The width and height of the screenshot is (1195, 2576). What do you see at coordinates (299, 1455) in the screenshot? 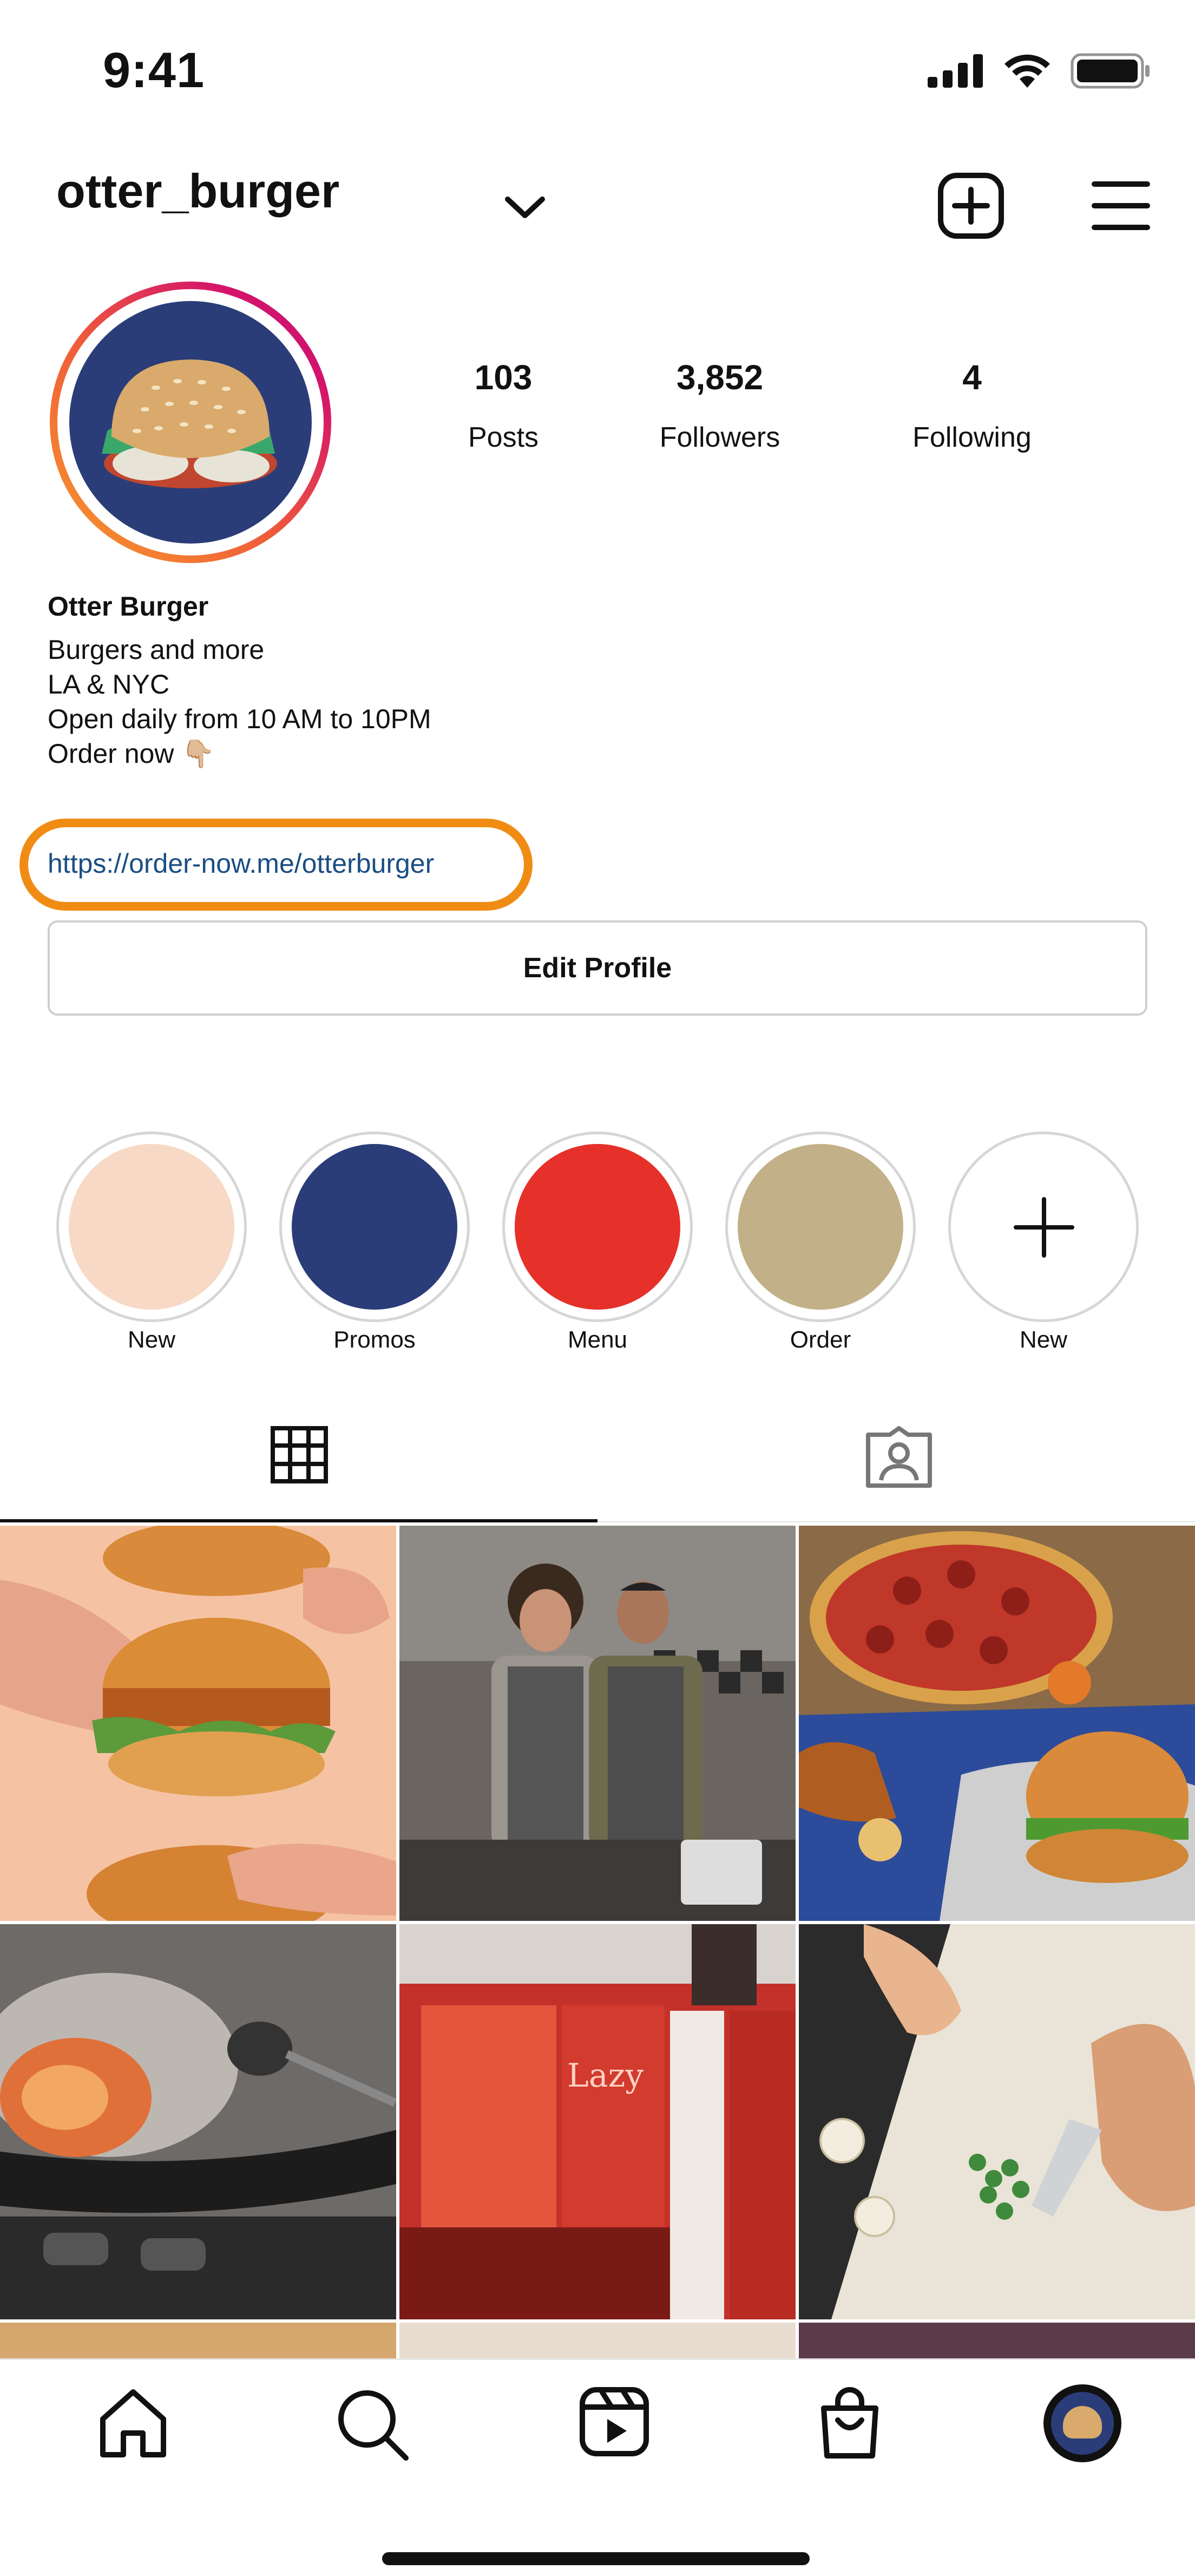
I see `grid-icon` at bounding box center [299, 1455].